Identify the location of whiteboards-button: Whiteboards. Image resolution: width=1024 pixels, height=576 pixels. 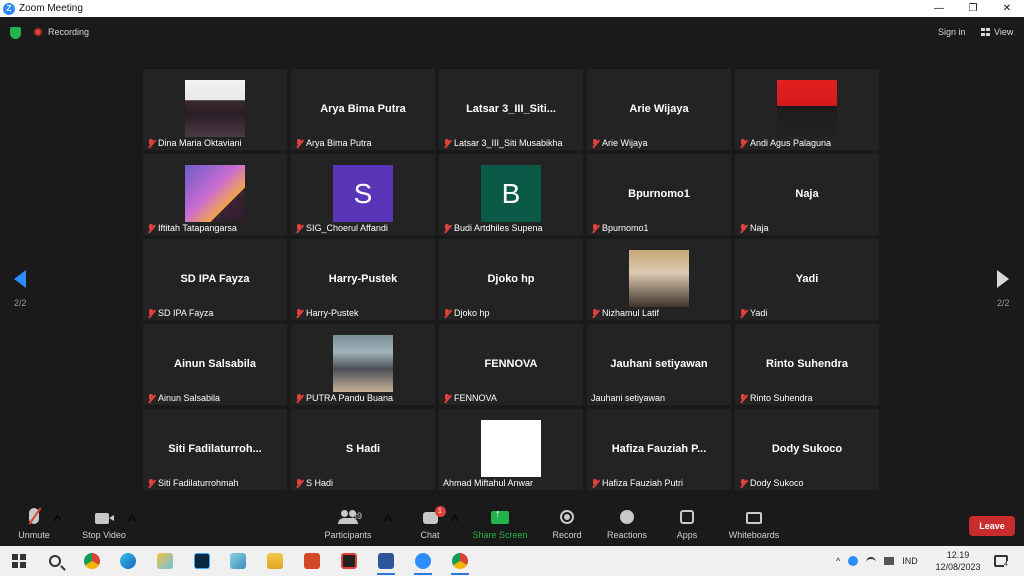
(754, 523).